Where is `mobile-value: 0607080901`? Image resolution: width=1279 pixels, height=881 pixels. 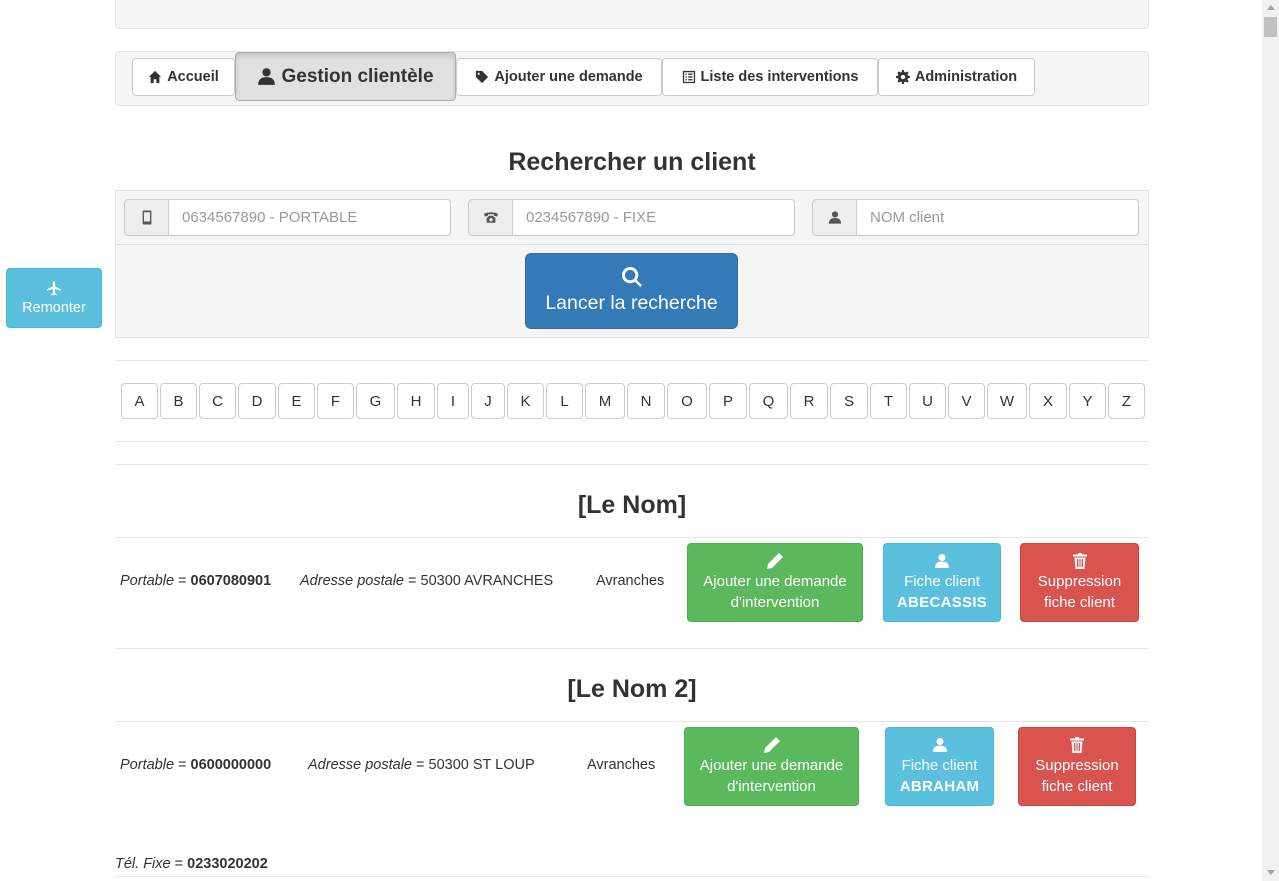
mobile-value: 0607080901 is located at coordinates (231, 581).